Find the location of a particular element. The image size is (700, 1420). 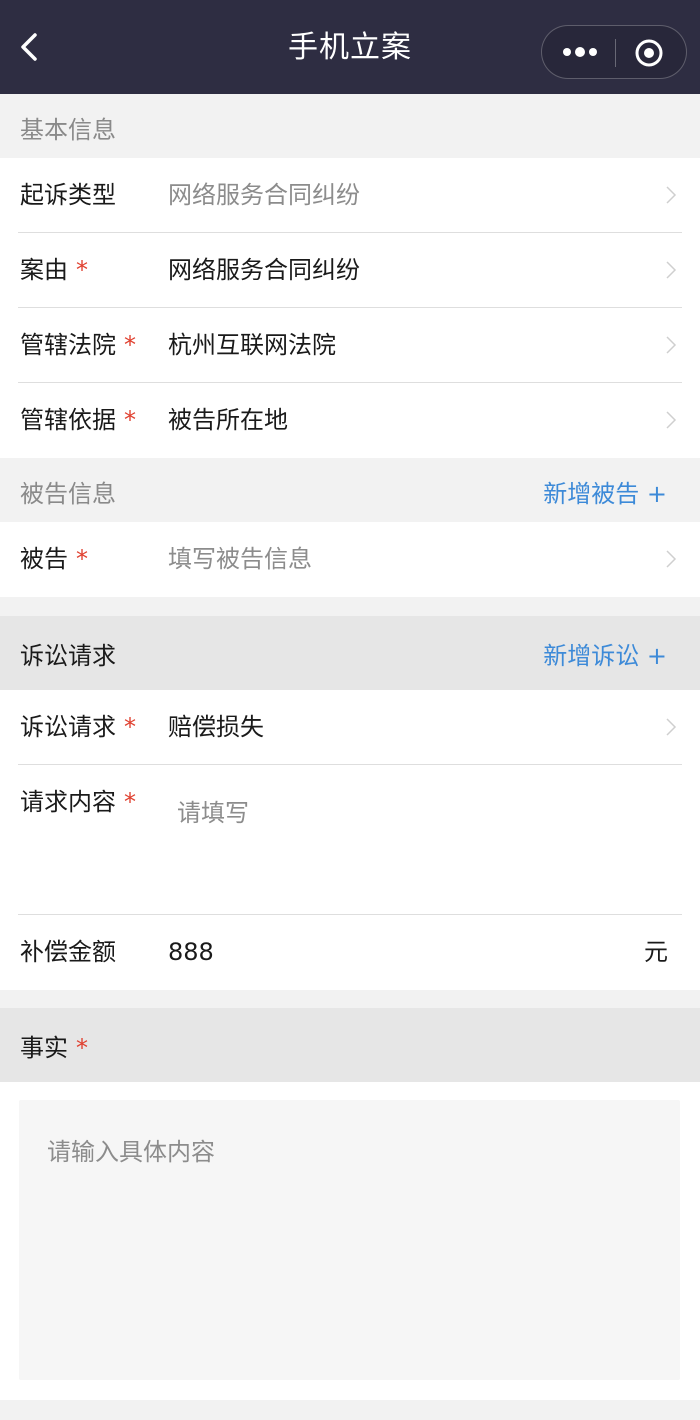

add-claim-button: 新增诉讼 + is located at coordinates (605, 653).